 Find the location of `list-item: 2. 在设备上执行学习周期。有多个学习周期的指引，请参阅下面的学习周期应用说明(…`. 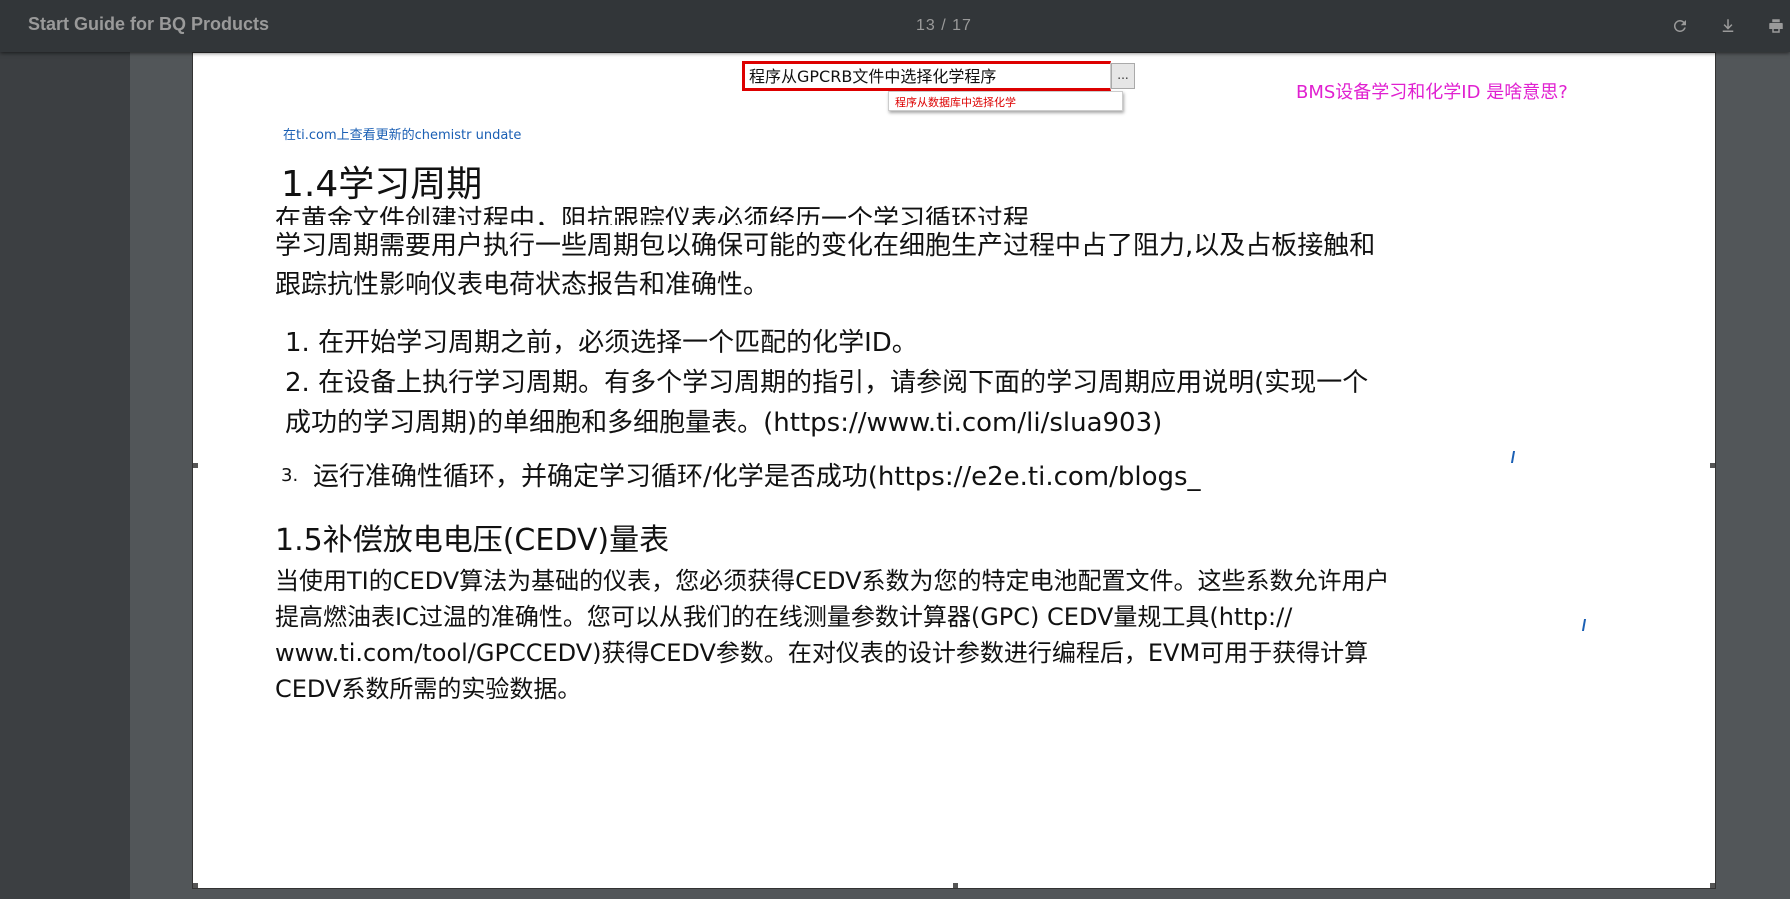

list-item: 2. 在设备上执行学习周期。有多个学习周期的指引，请参阅下面的学习周期应用说明(… is located at coordinates (827, 383).